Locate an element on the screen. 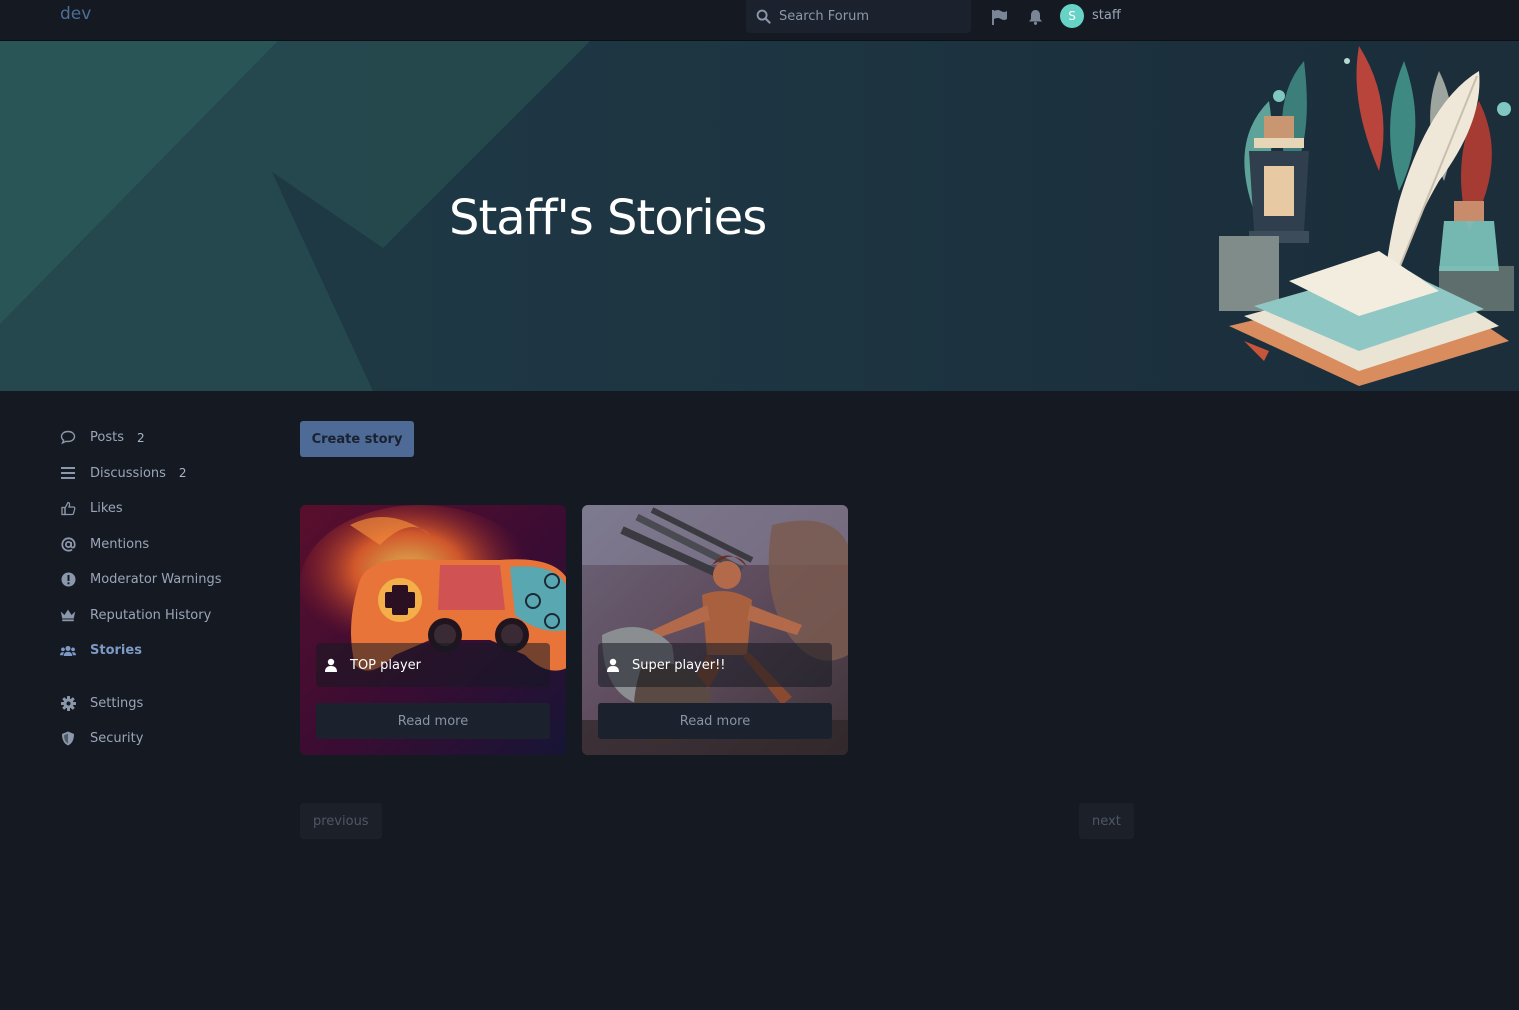 Image resolution: width=1519 pixels, height=1010 pixels. sidebar-item-stories: Stories is located at coordinates (170, 651).